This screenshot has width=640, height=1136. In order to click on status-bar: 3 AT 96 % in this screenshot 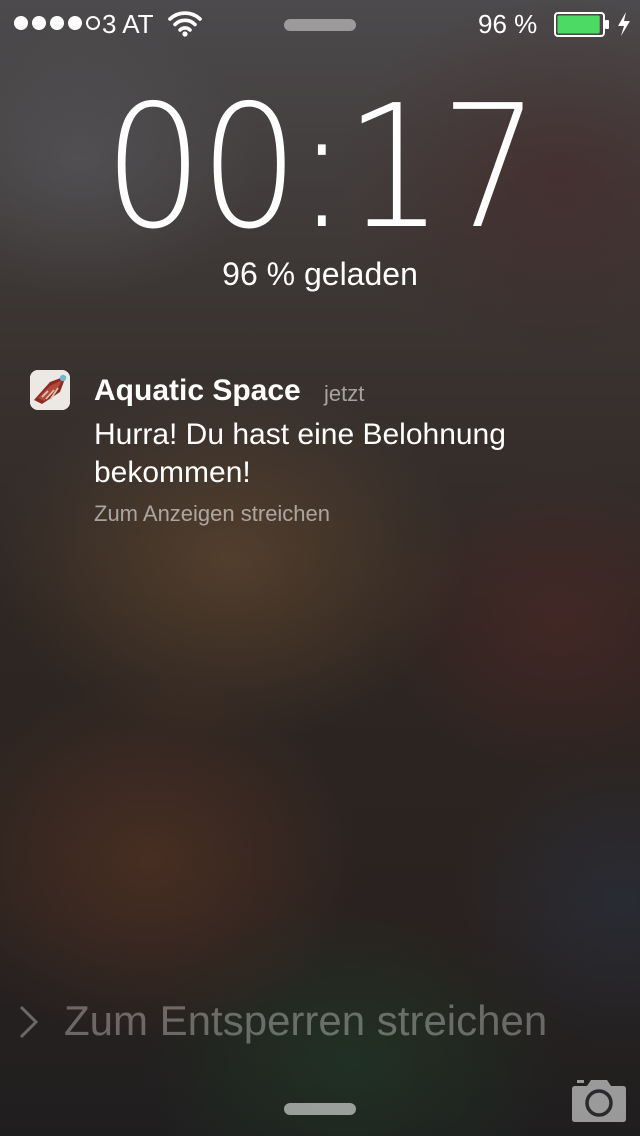, I will do `click(320, 24)`.